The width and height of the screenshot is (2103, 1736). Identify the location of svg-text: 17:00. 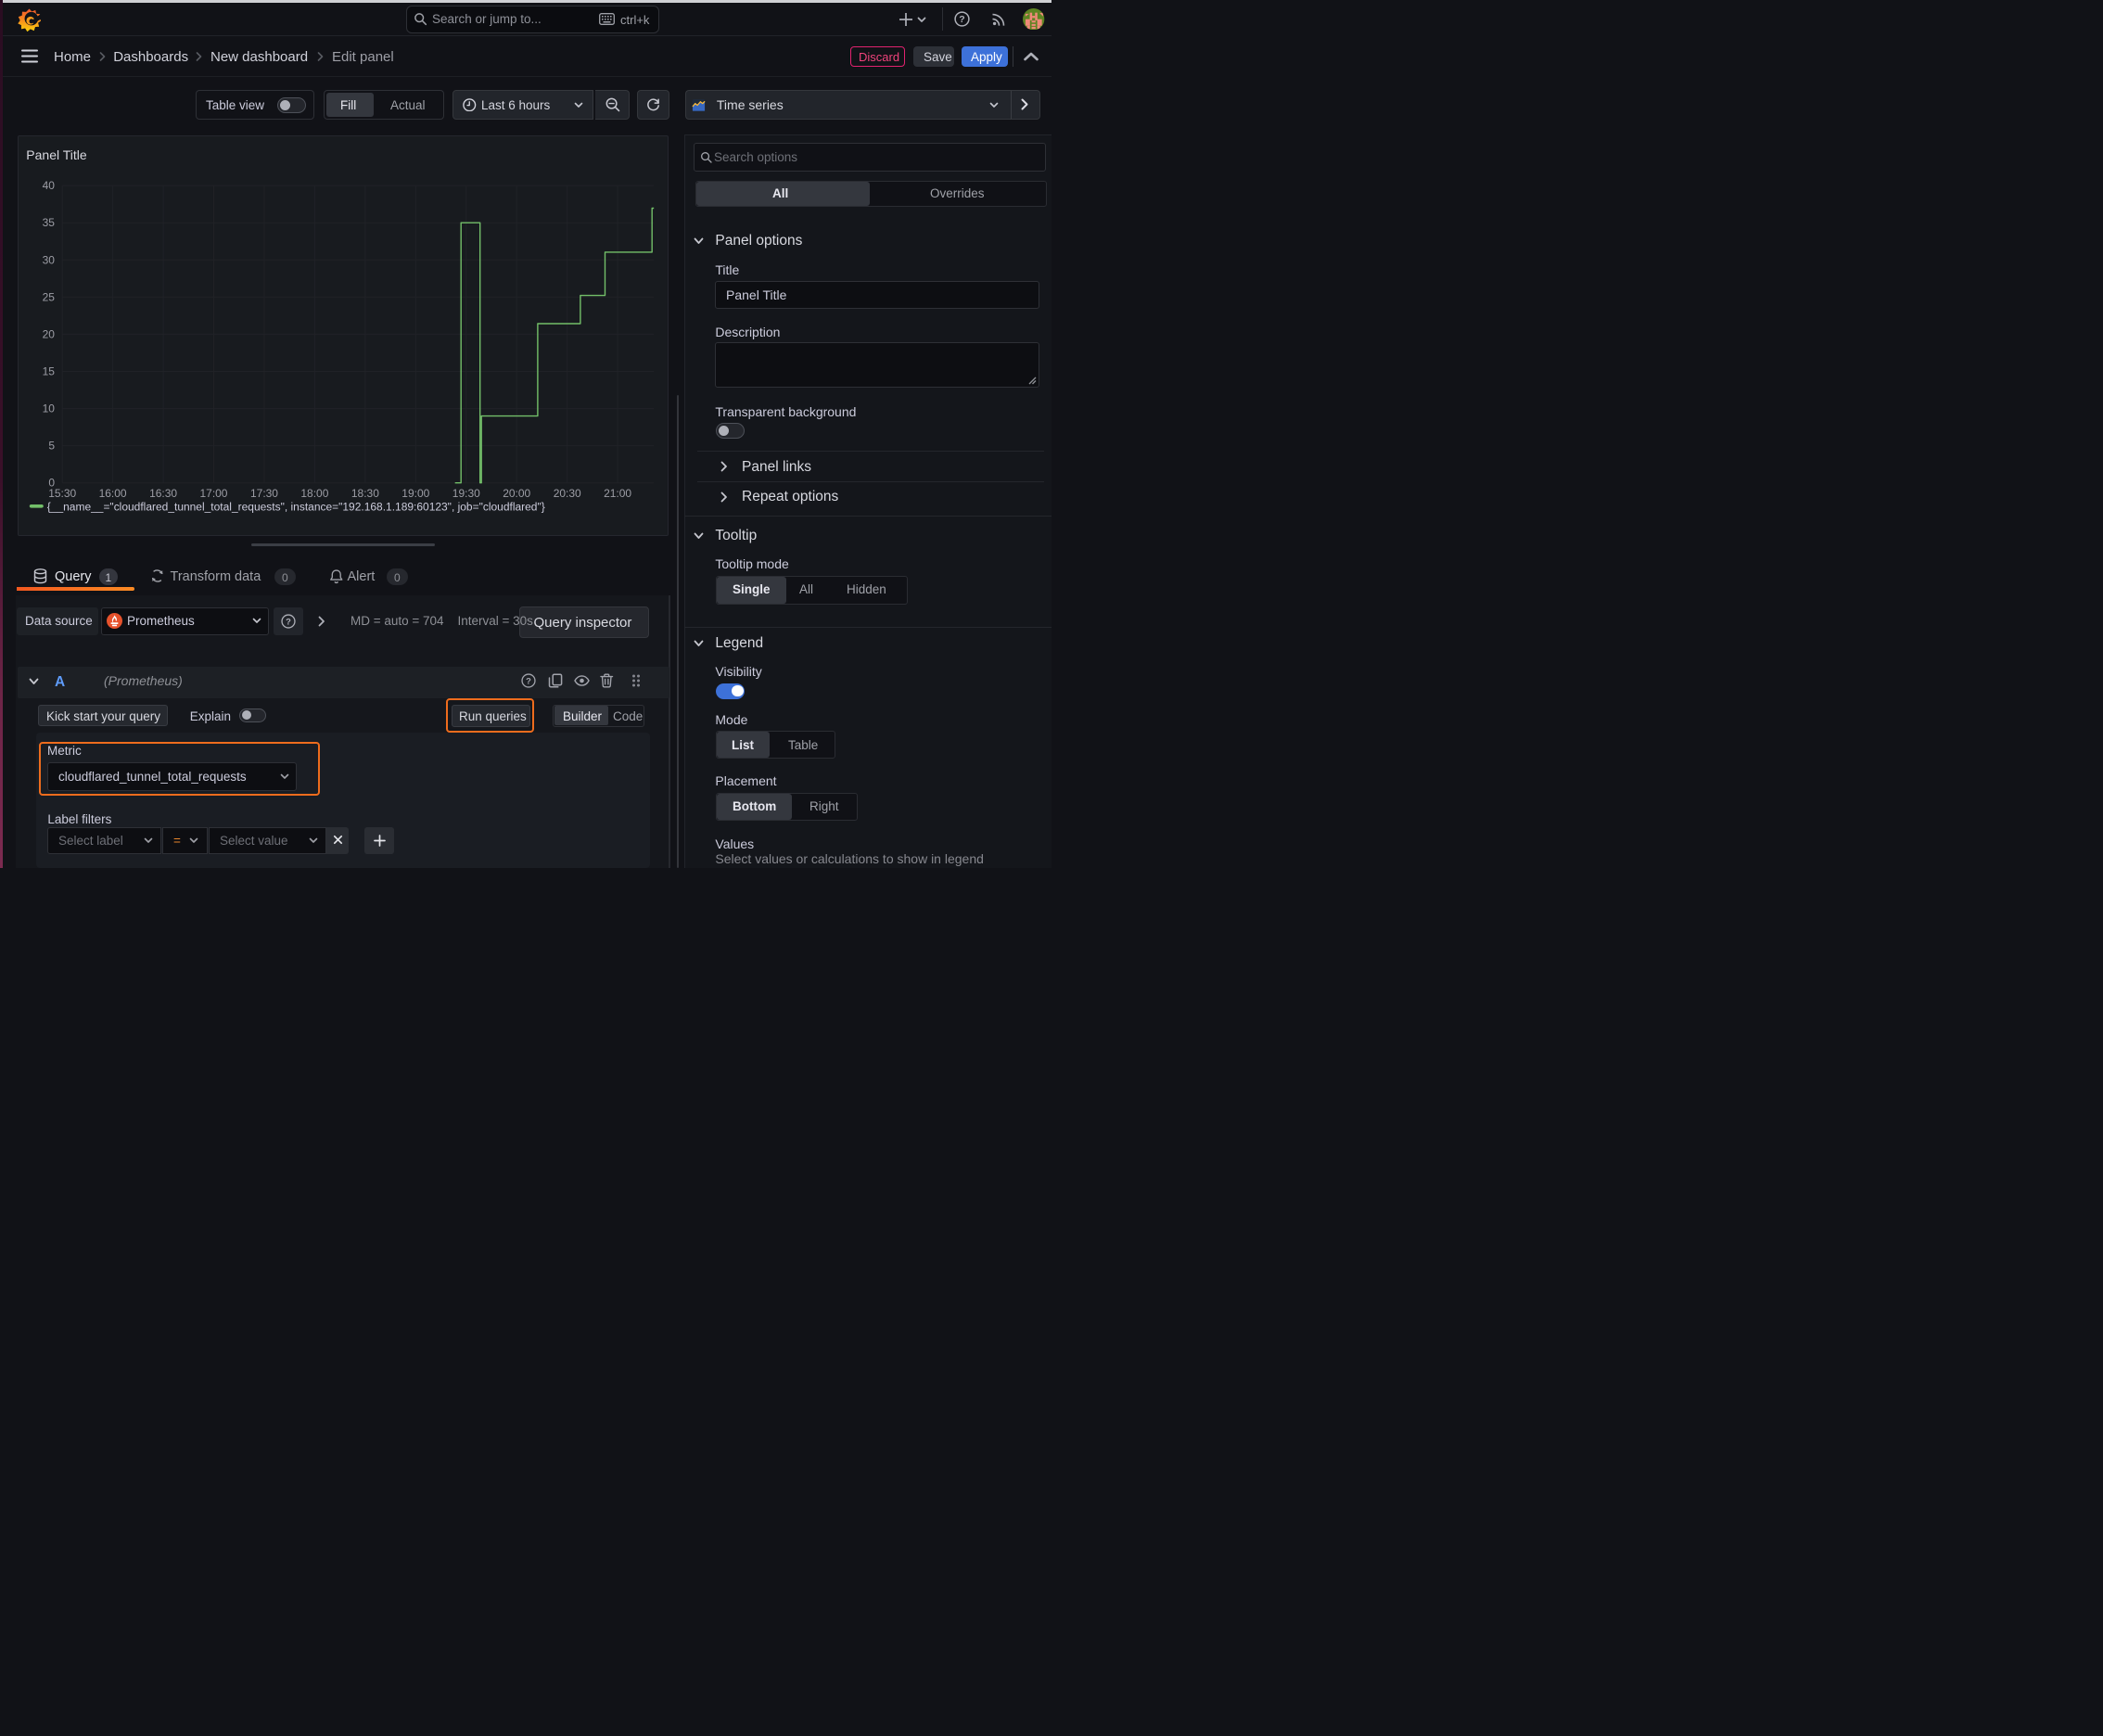
(213, 492).